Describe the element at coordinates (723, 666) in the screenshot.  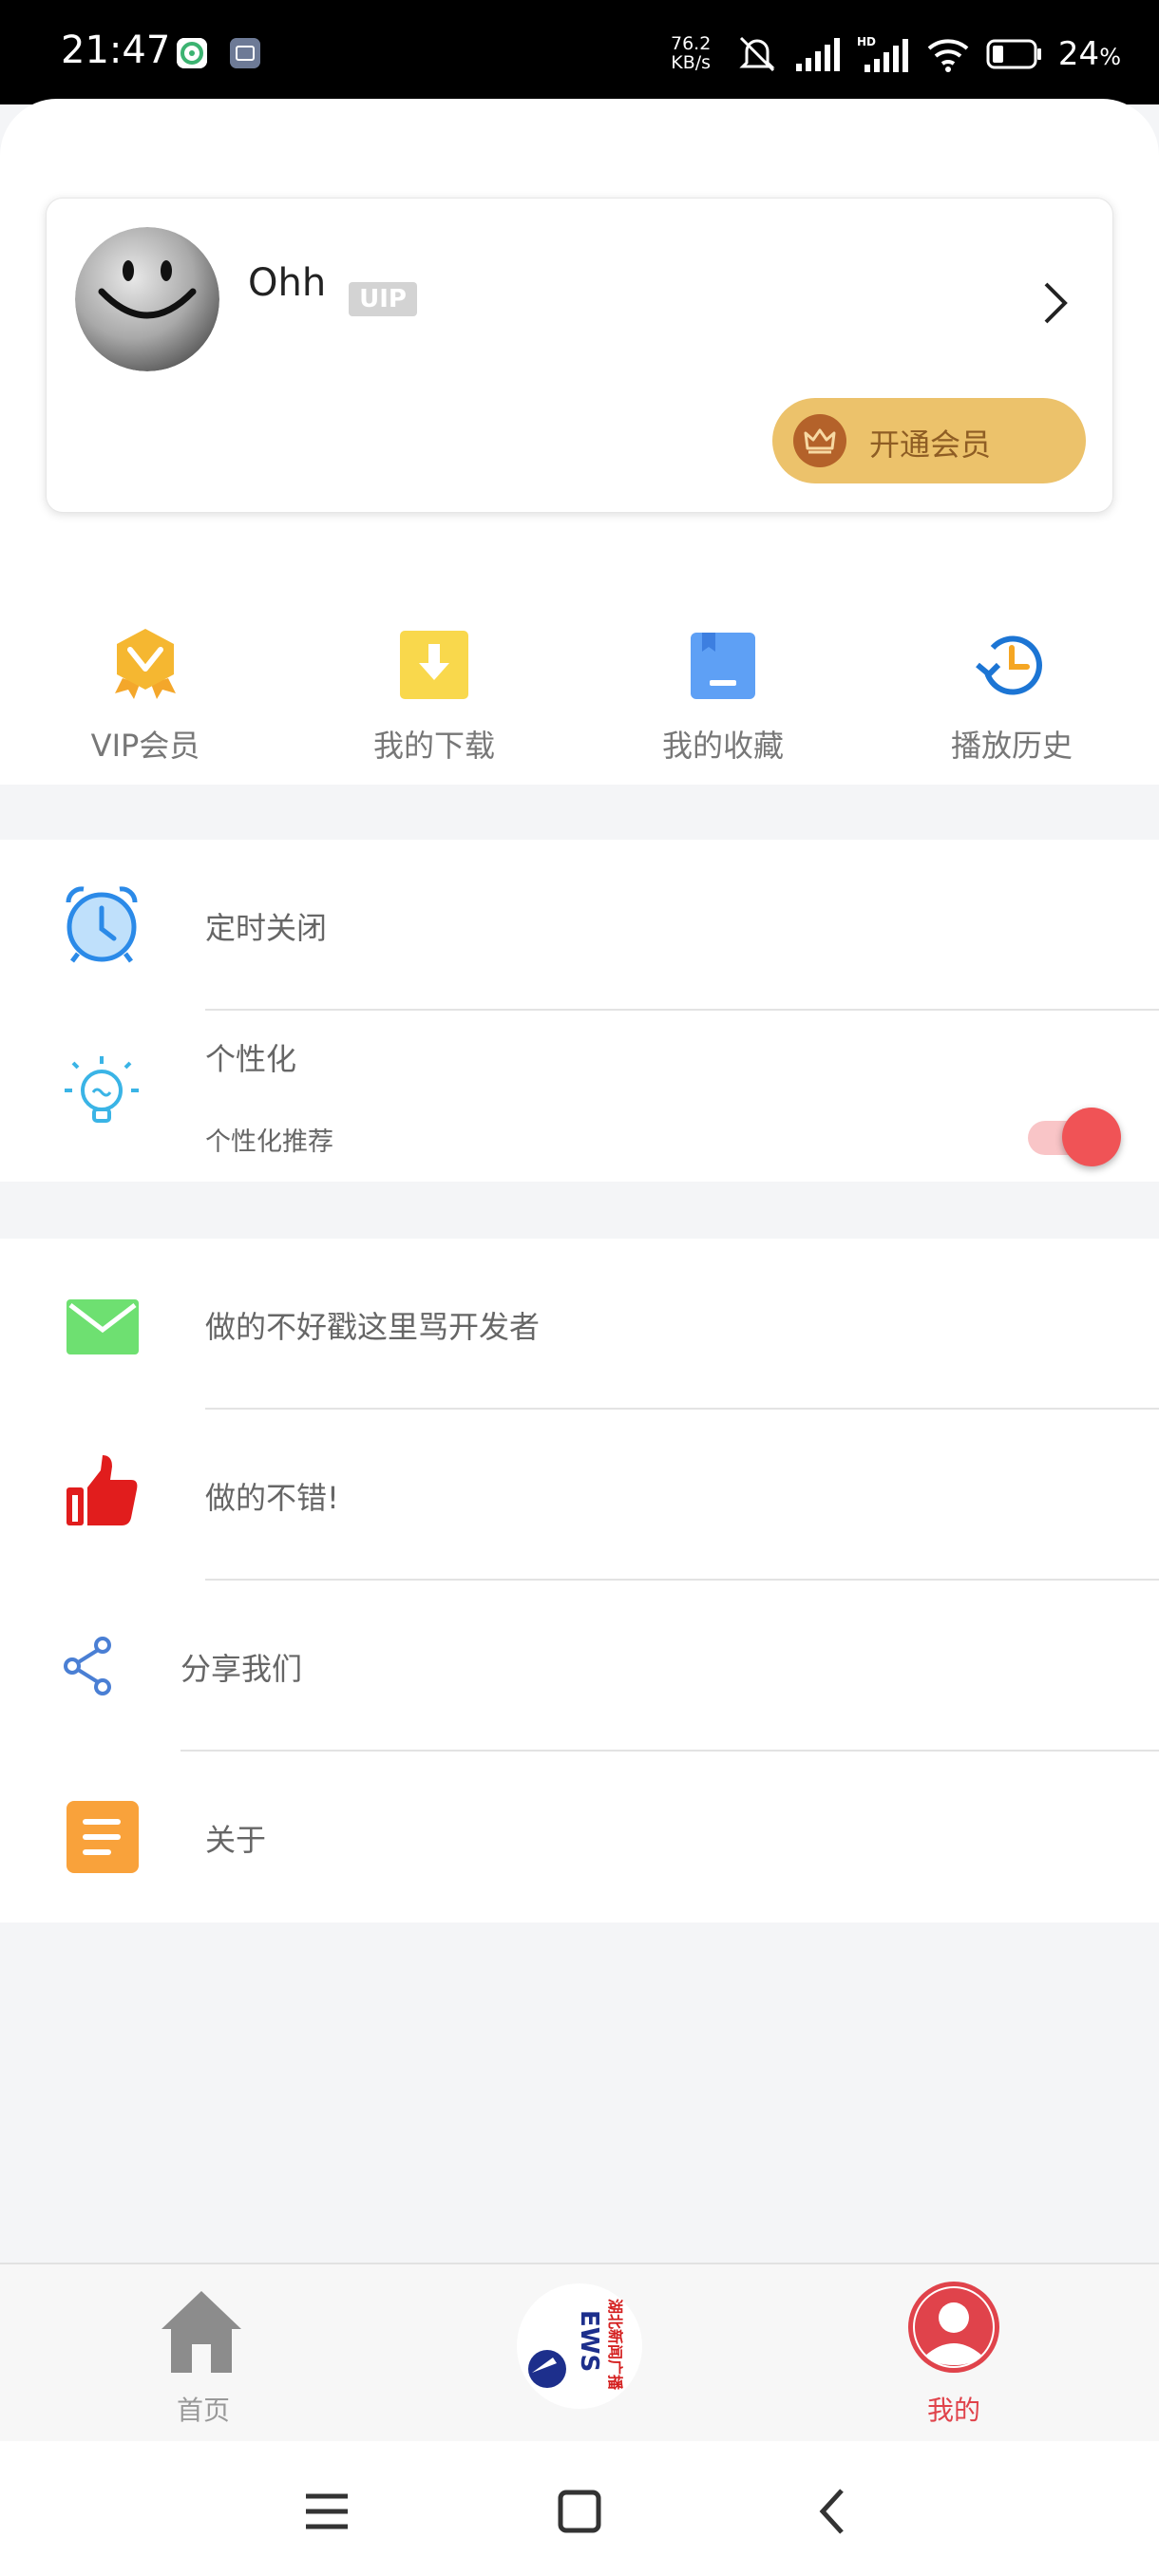
I see `favorites-icon` at that location.